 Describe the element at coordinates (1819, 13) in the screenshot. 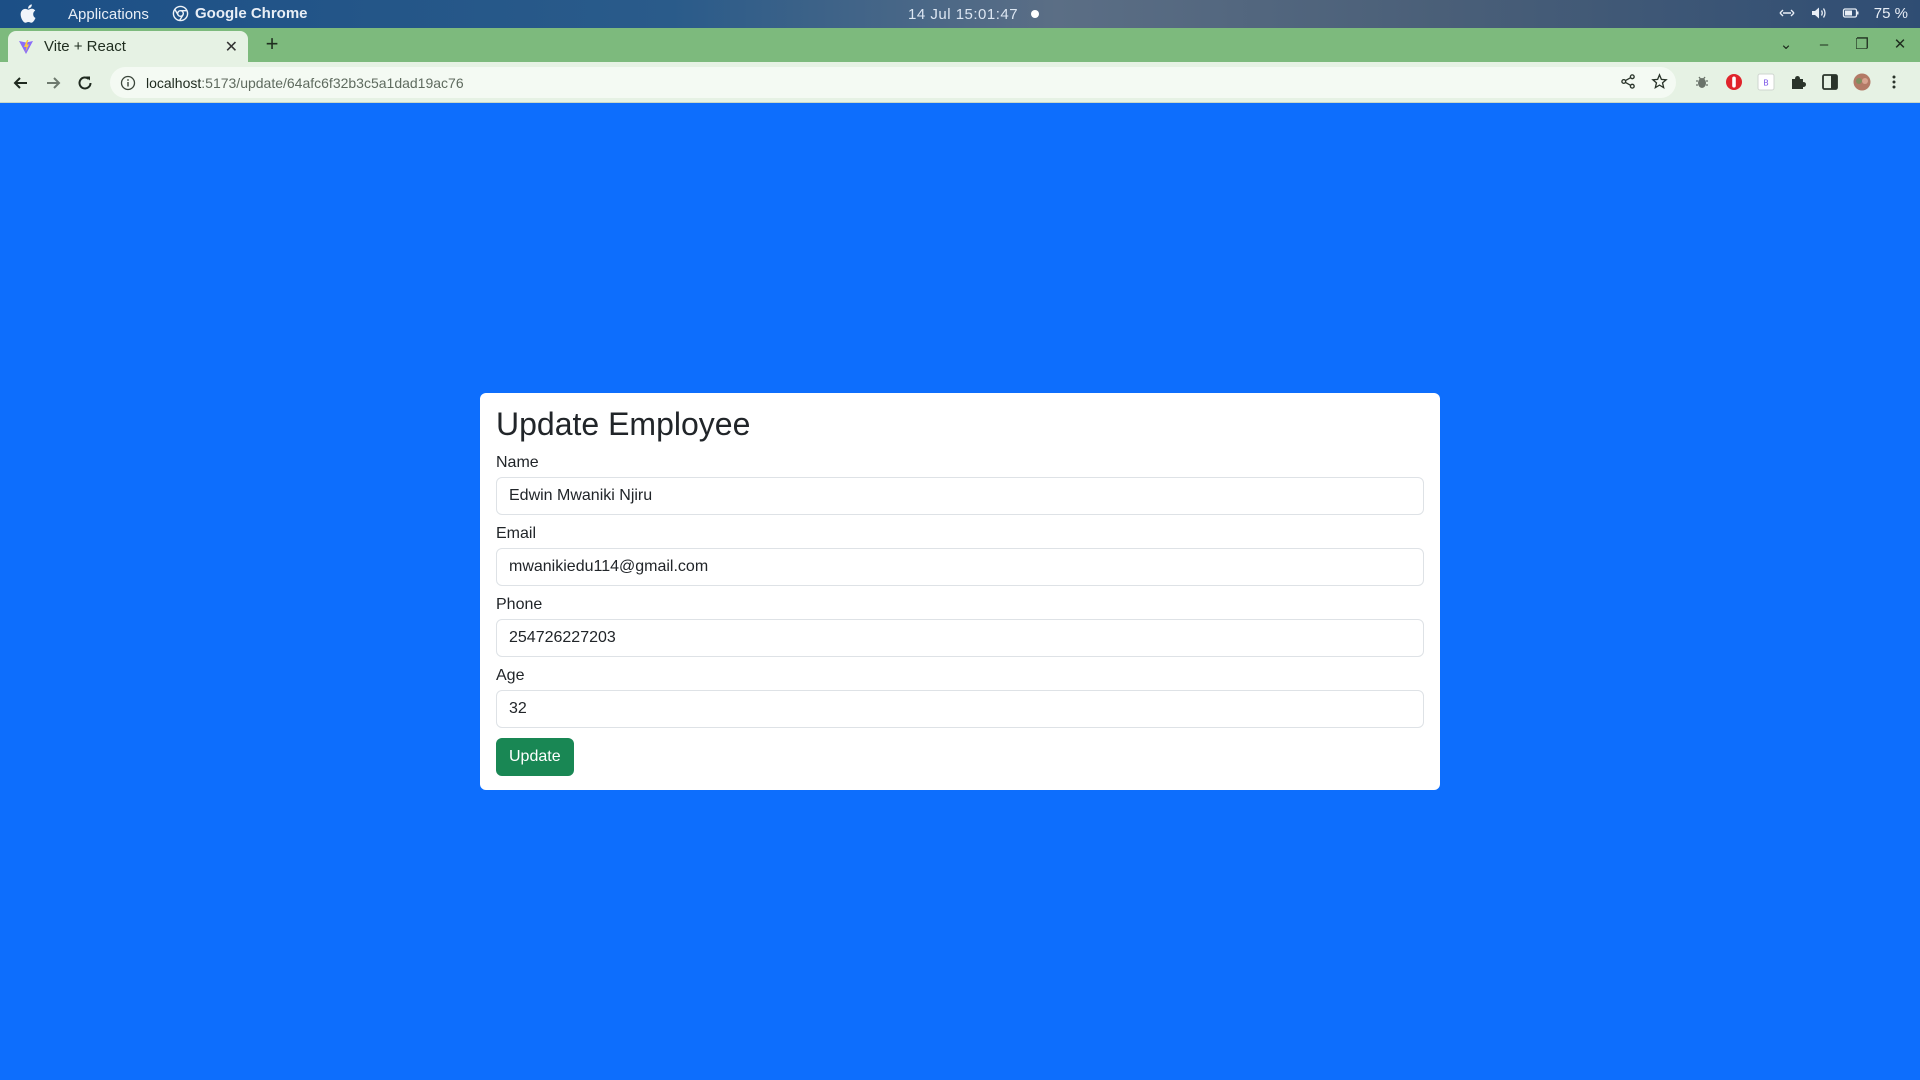

I see `volume-icon` at that location.